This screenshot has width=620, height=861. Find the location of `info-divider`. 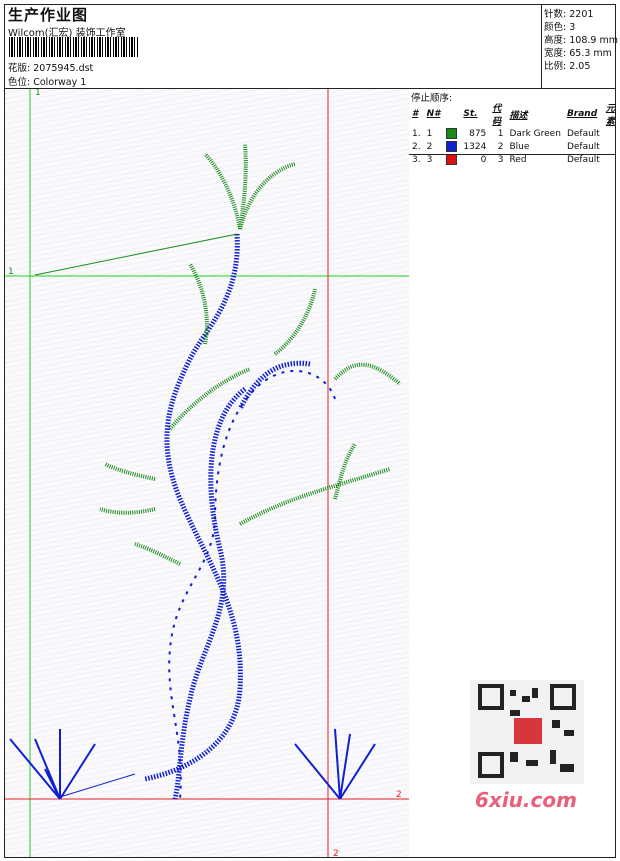

info-divider is located at coordinates (541, 46).